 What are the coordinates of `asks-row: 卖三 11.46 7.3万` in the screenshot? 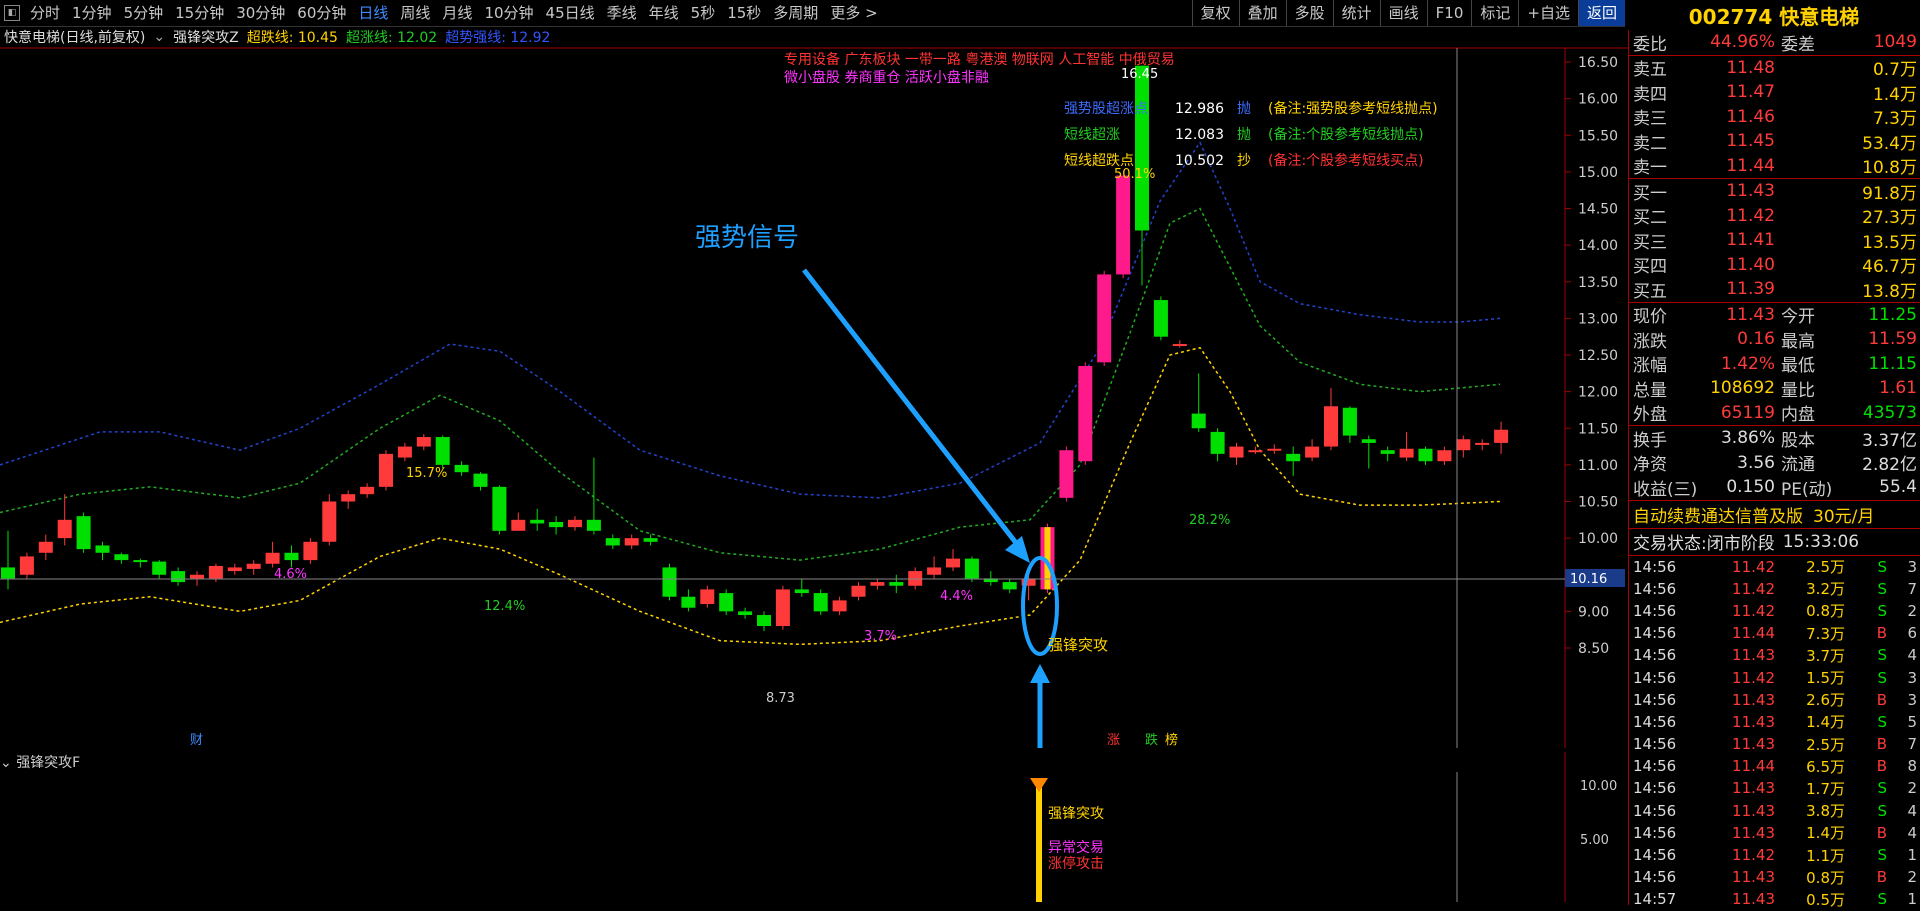 It's located at (1775, 118).